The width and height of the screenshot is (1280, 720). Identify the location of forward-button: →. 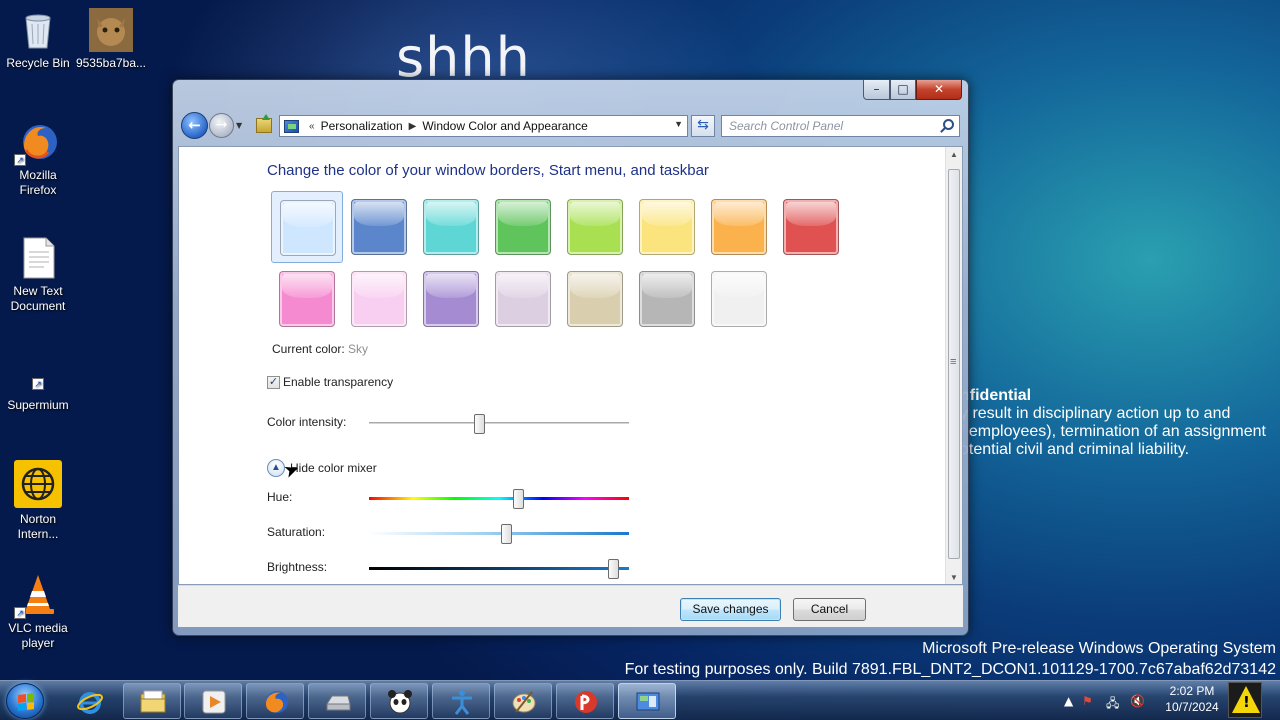
(221, 125).